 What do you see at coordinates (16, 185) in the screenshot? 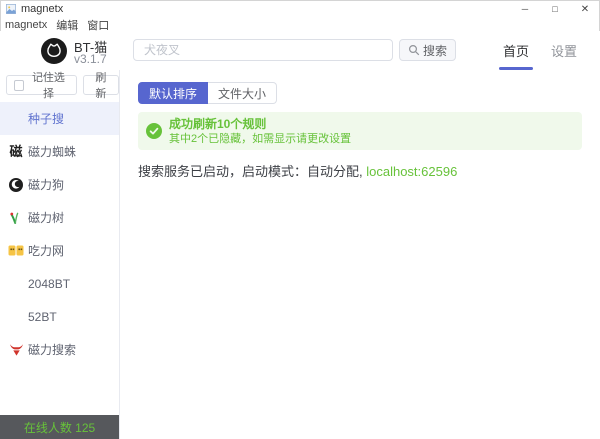
I see `magnet-dog-icon` at bounding box center [16, 185].